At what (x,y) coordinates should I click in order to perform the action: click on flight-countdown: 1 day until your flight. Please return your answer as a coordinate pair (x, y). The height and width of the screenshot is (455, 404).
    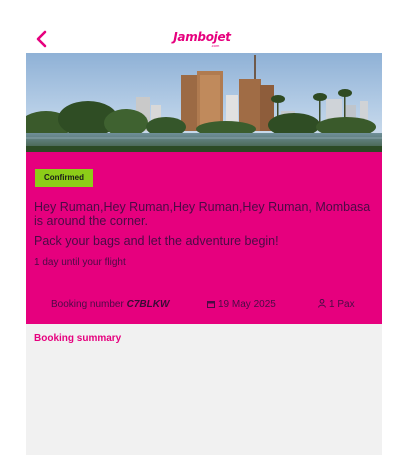
    Looking at the image, I should click on (80, 262).